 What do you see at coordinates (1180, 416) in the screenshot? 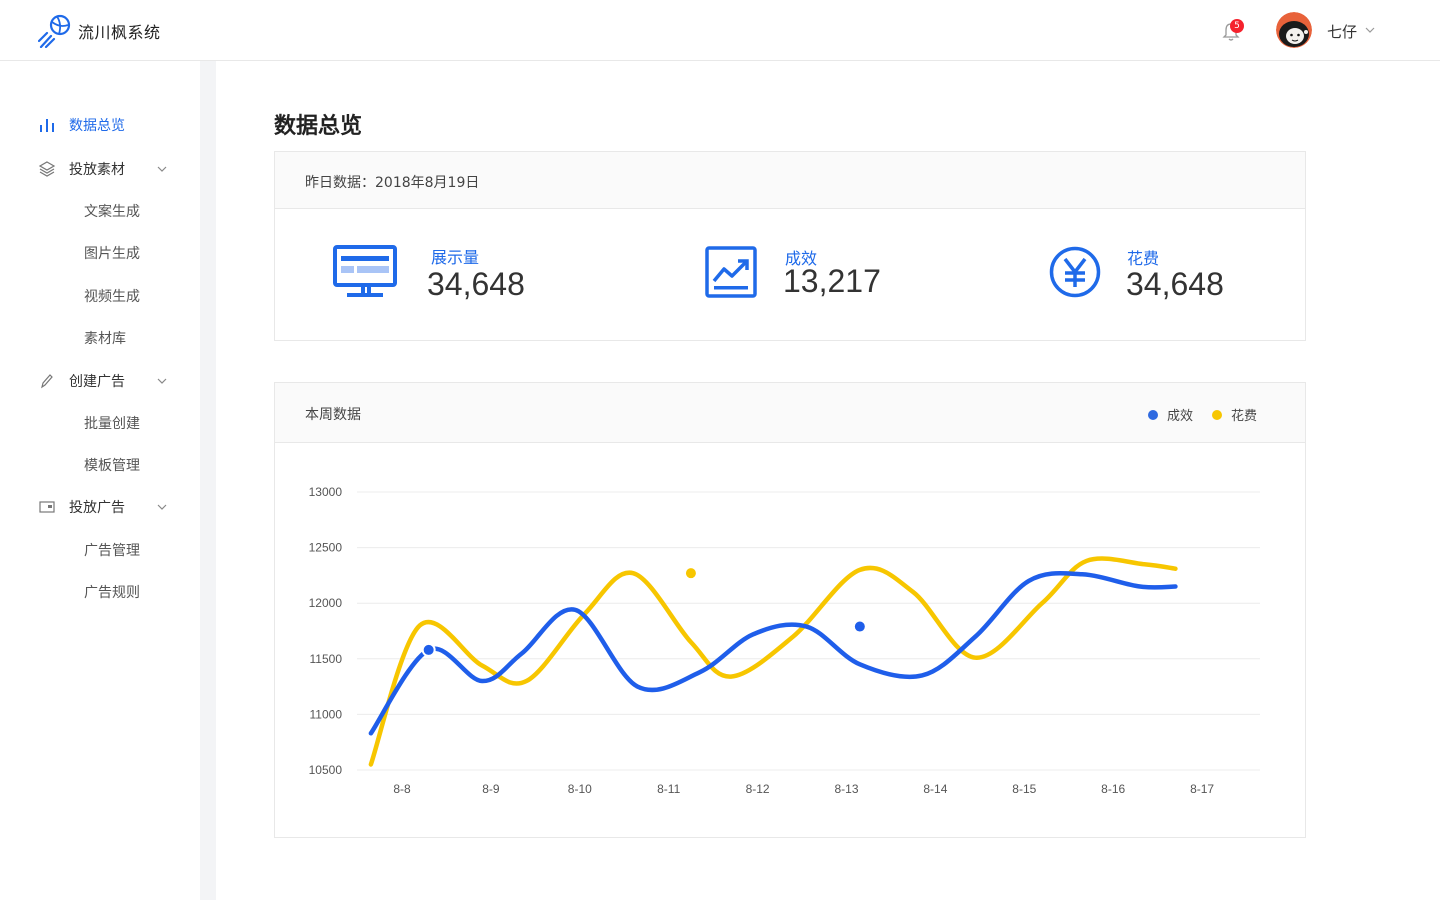
I see `legend-label: 成效` at bounding box center [1180, 416].